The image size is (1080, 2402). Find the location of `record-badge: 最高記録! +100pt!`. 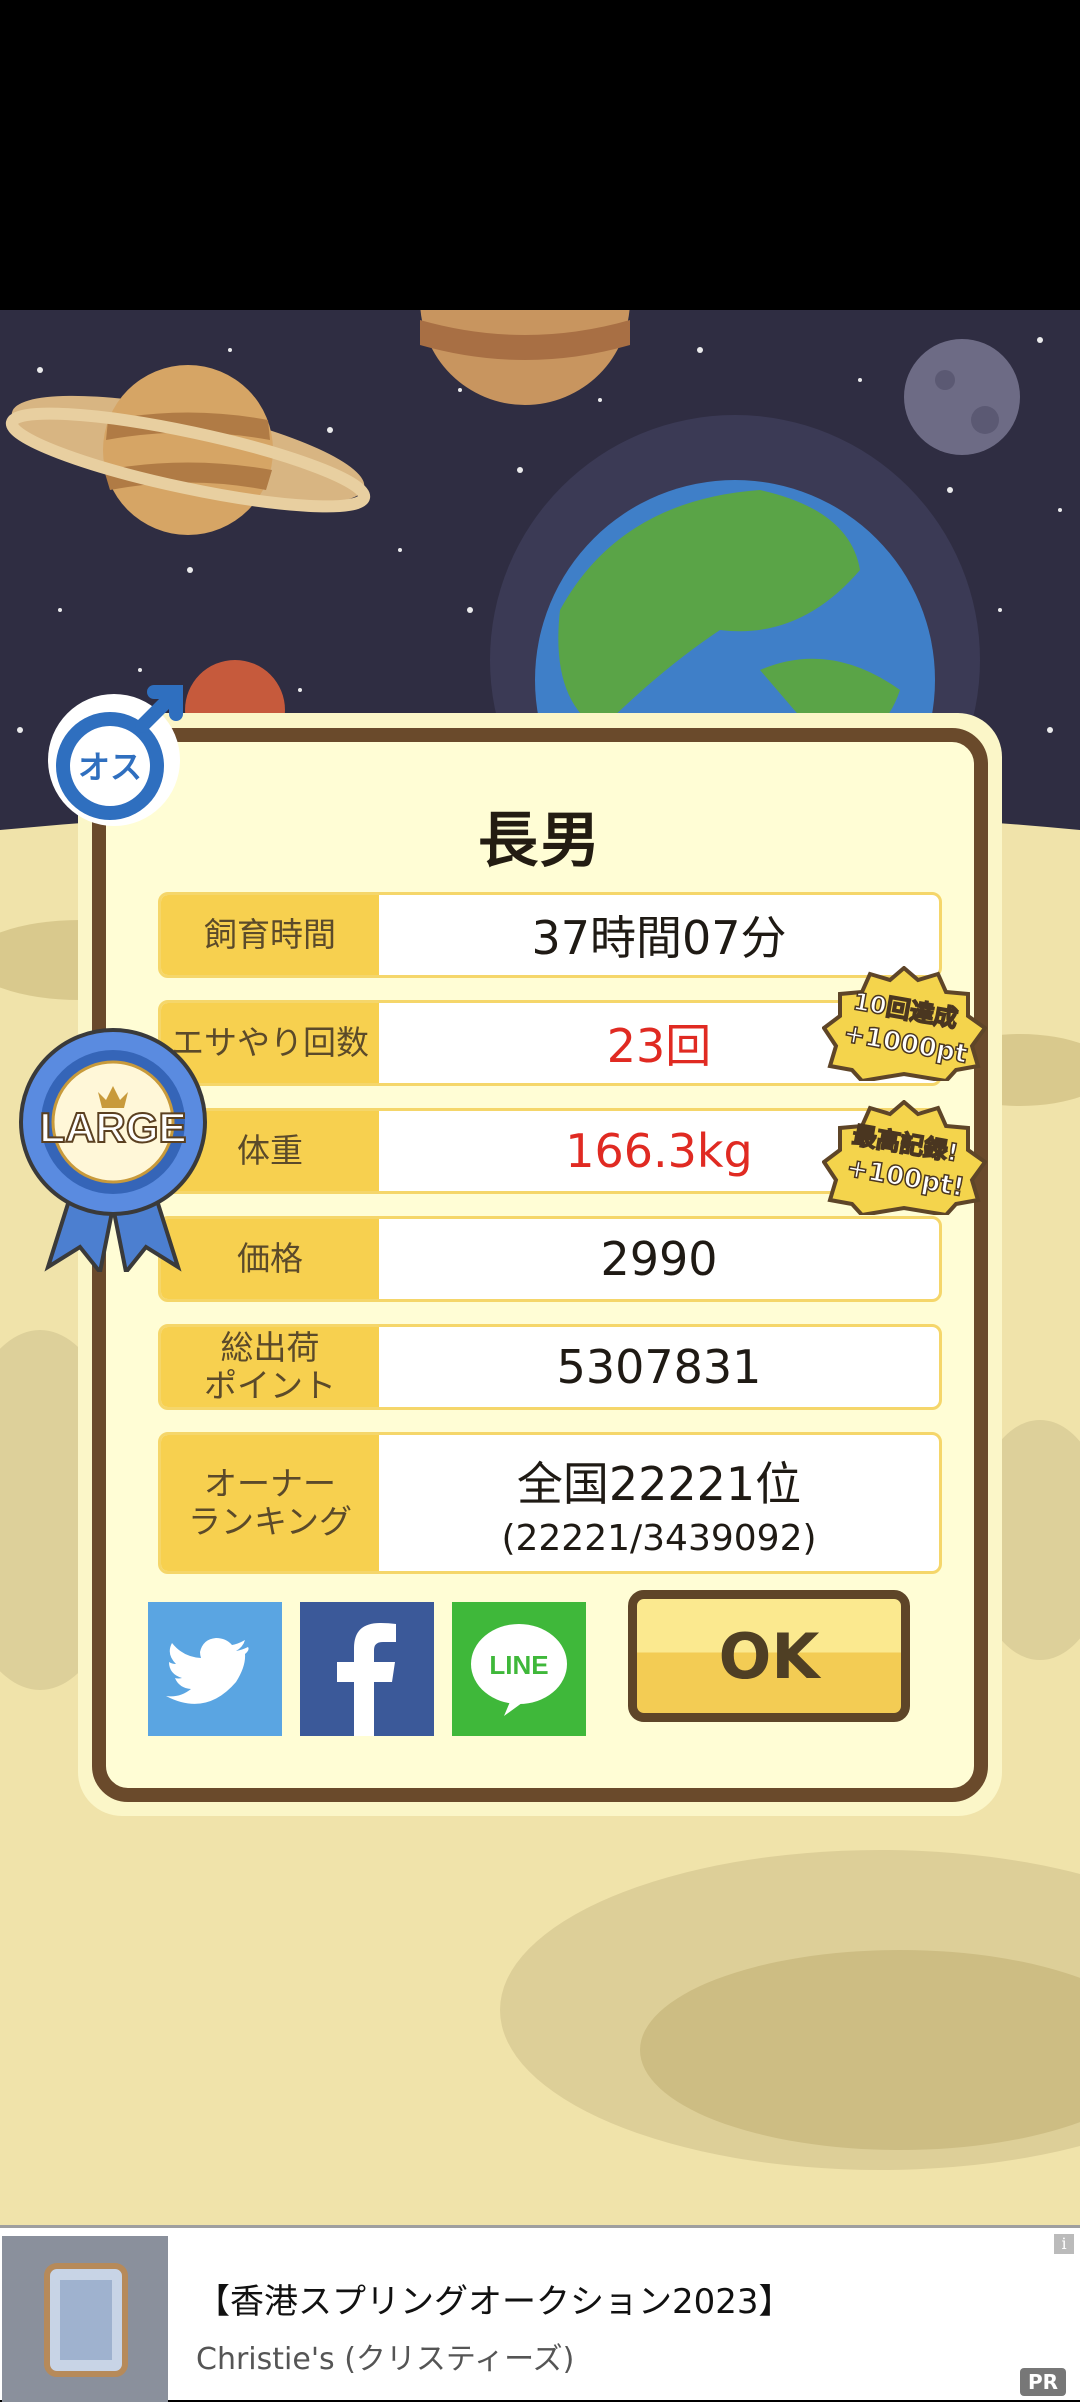

record-badge: 最高記録! +100pt! is located at coordinates (904, 1158).